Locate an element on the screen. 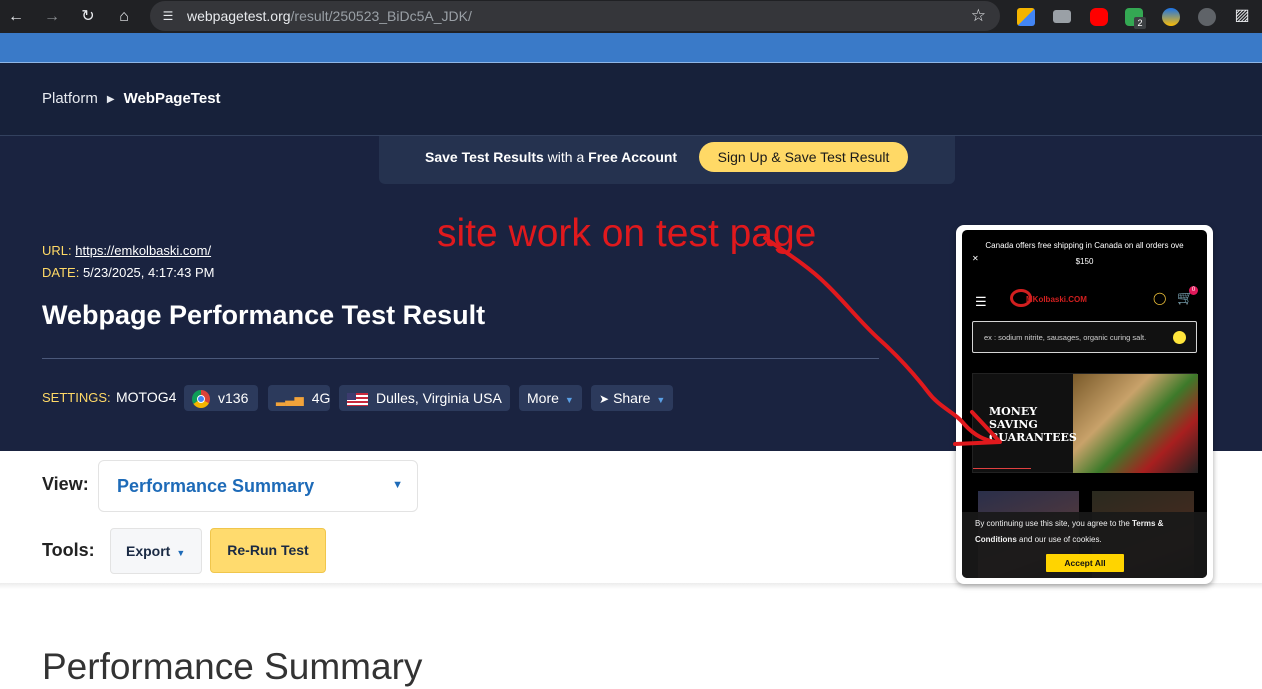 This screenshot has width=1262, height=689. mobile-search-icon is located at coordinates (1179, 337).